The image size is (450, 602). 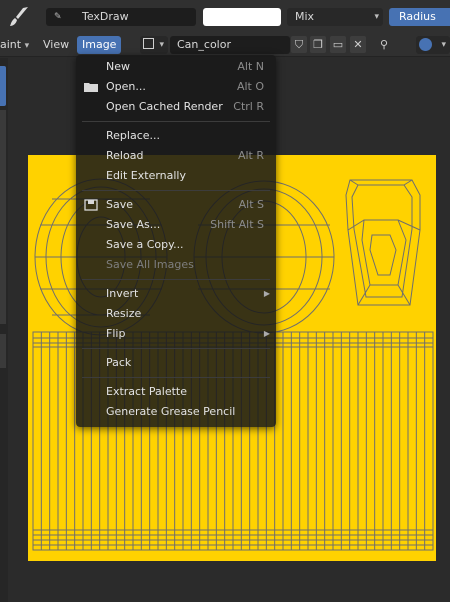 I want to click on menu-view: View, so click(x=56, y=45).